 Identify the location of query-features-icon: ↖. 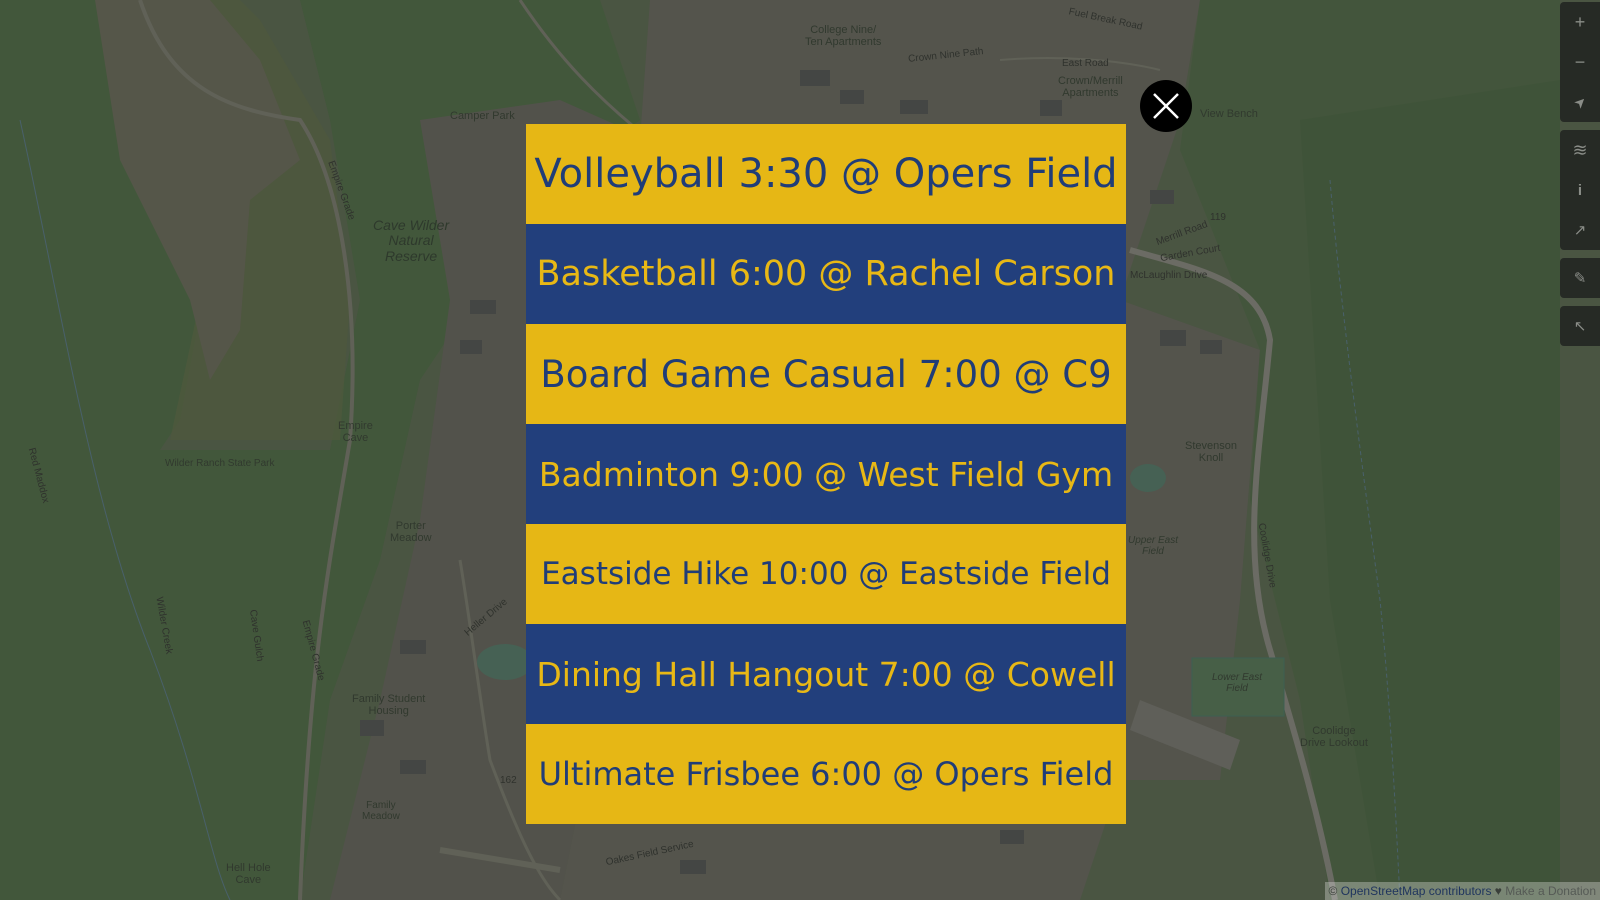
(1580, 326).